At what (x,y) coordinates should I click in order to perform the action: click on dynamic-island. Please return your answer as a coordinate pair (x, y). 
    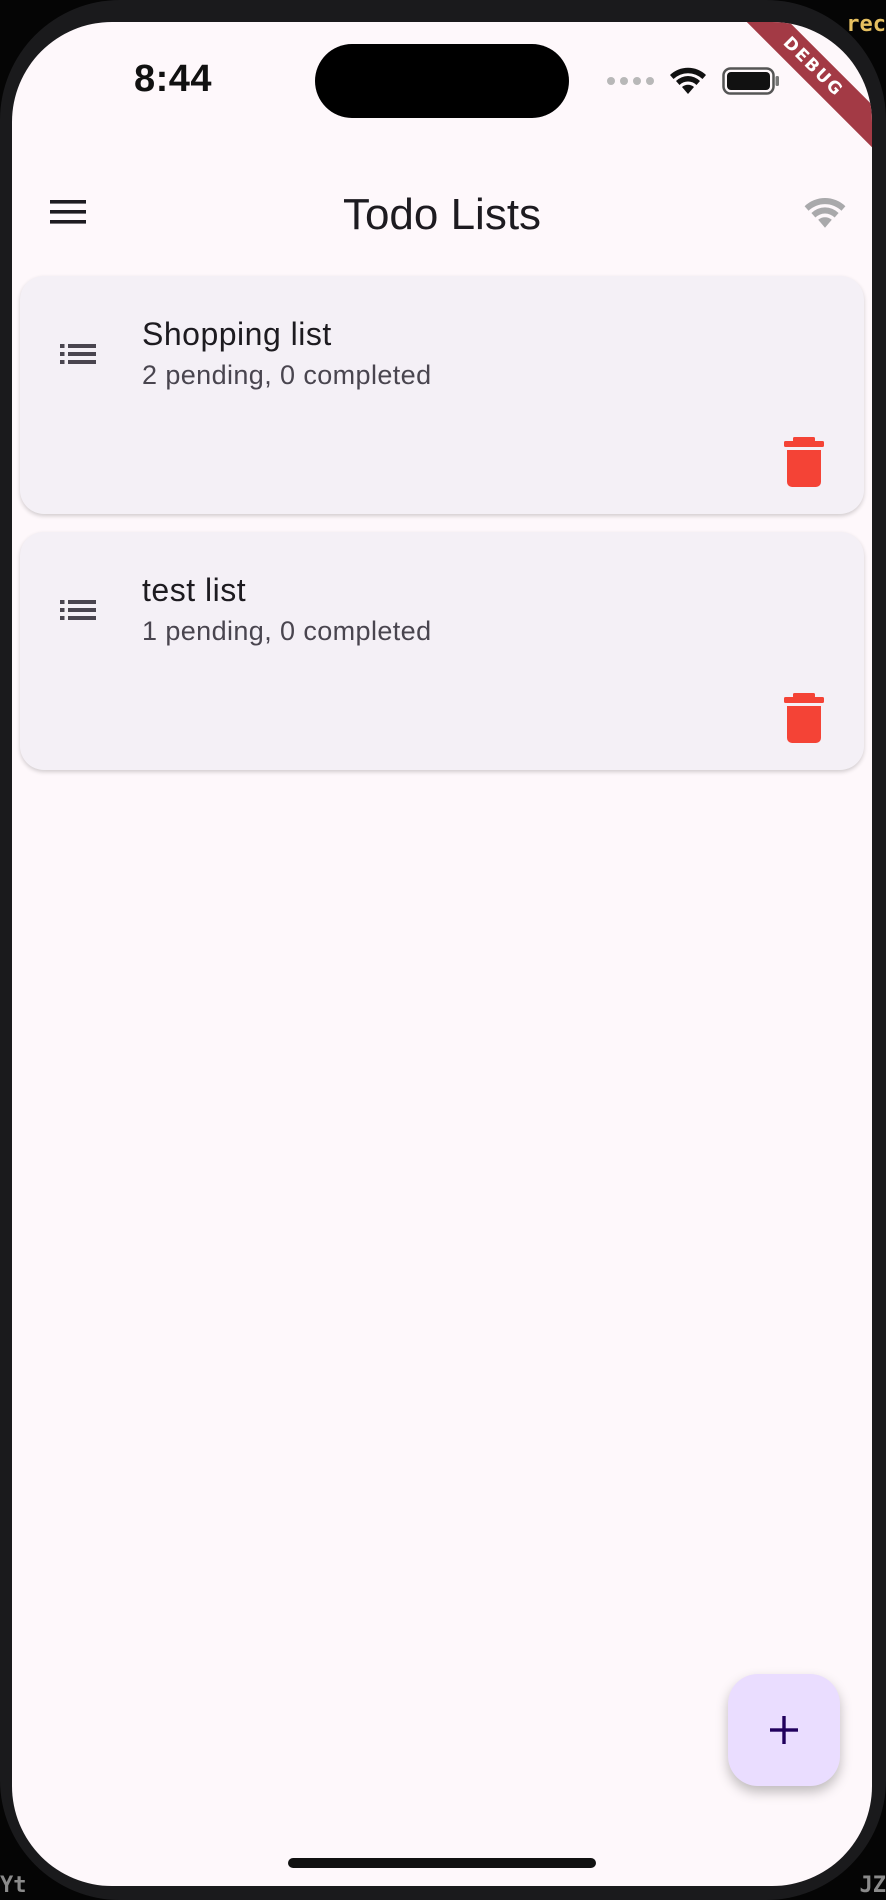
    Looking at the image, I should click on (442, 81).